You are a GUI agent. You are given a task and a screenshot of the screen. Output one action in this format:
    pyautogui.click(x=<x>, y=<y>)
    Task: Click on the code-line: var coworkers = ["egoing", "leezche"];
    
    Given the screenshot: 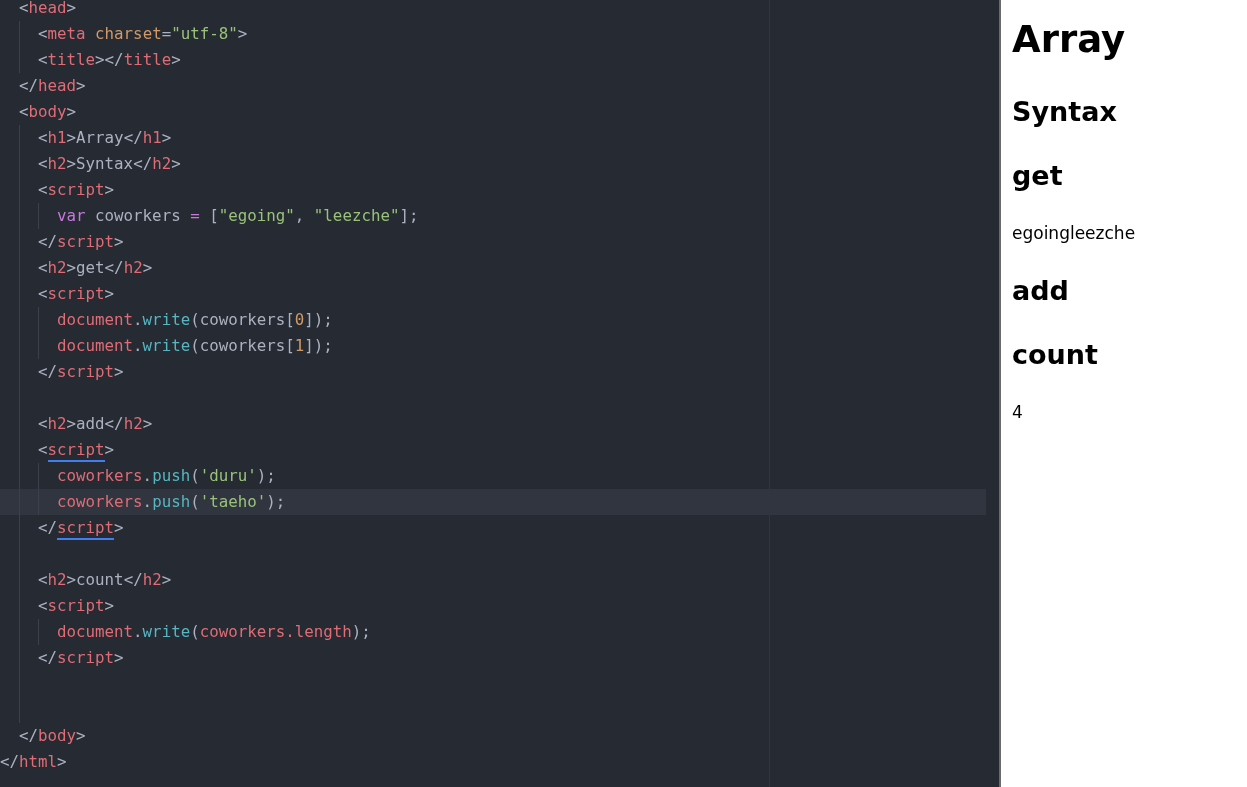 What is the action you would take?
    pyautogui.click(x=238, y=216)
    